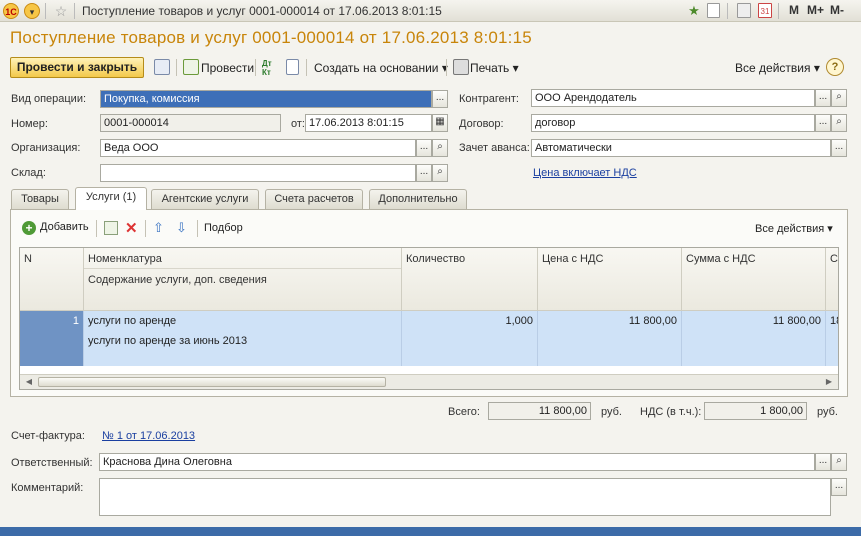 Image resolution: width=861 pixels, height=536 pixels. I want to click on scroll-right-icon: ▶, so click(829, 382).